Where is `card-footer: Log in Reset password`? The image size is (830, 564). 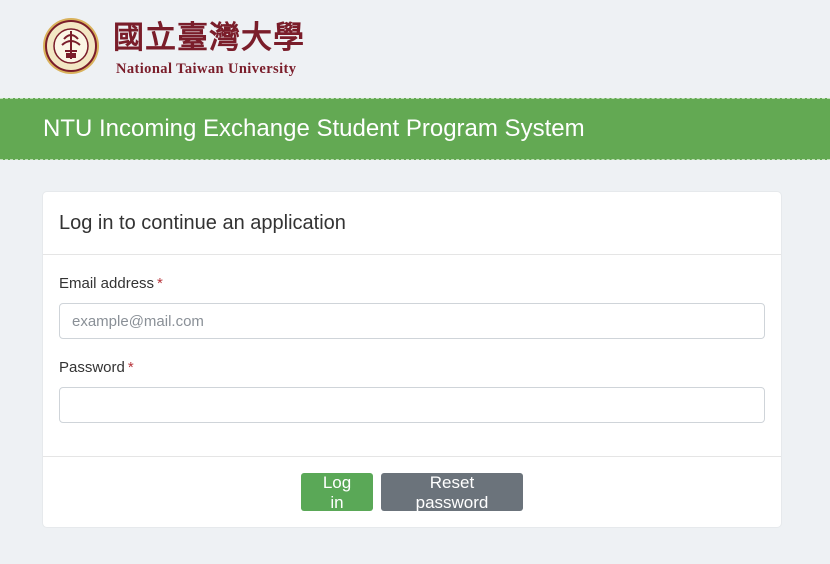 card-footer: Log in Reset password is located at coordinates (412, 492).